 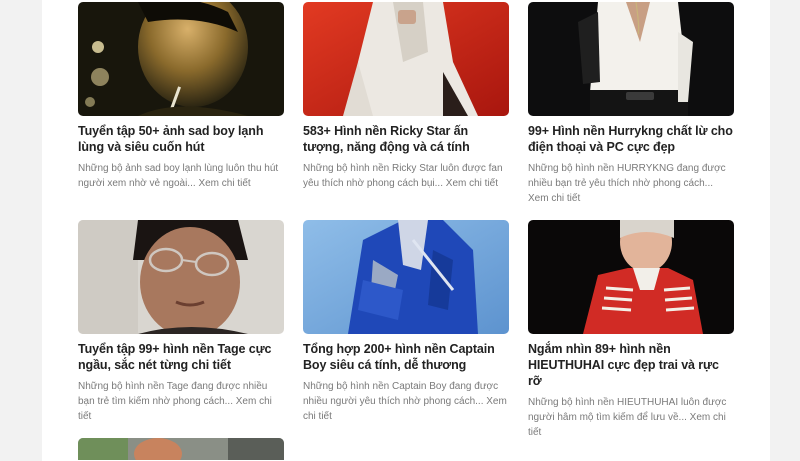 I want to click on hieuthuhai-image, so click(x=631, y=277).